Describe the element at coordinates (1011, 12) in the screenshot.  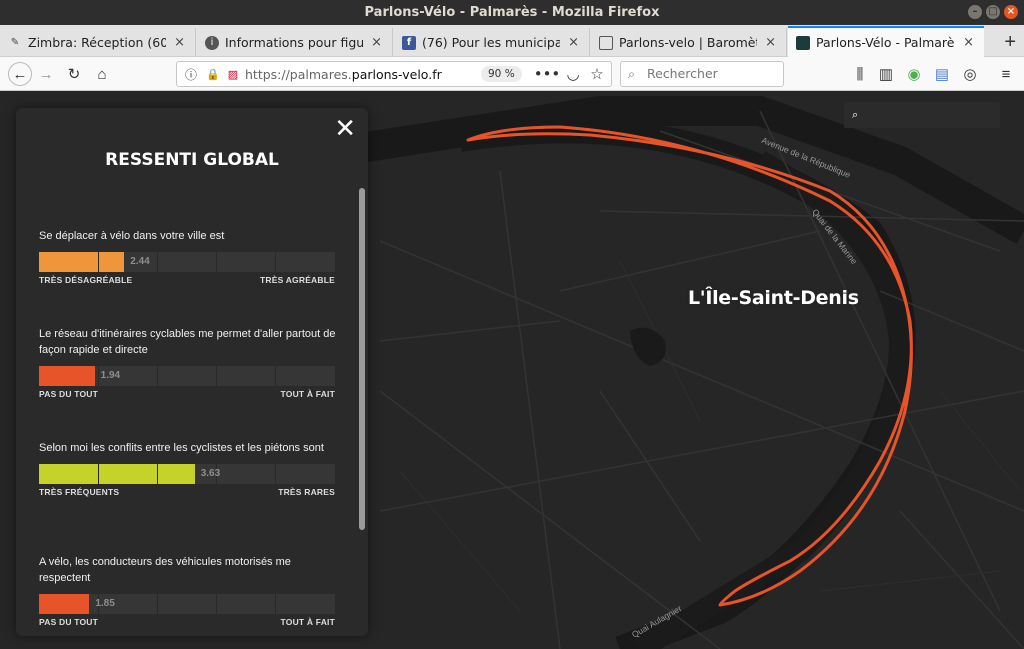
I see `close-window-button: ×` at that location.